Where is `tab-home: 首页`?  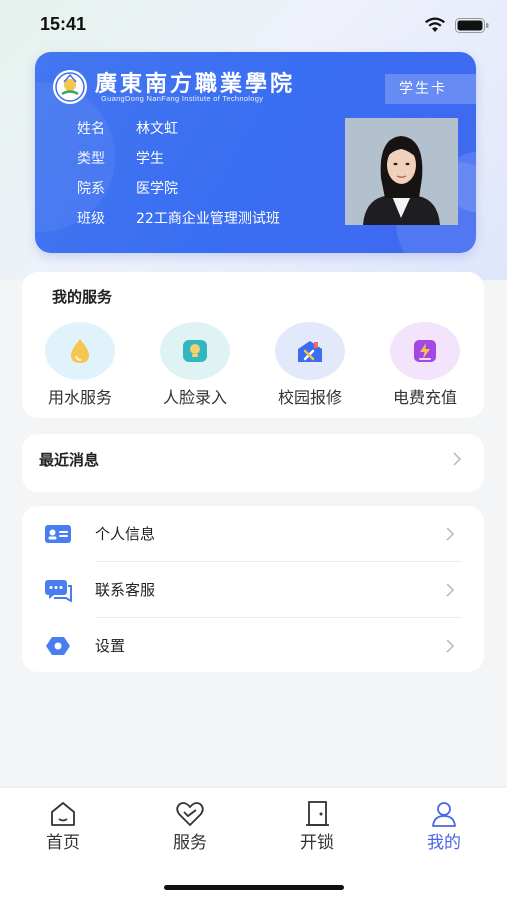 tab-home: 首页 is located at coordinates (63, 823).